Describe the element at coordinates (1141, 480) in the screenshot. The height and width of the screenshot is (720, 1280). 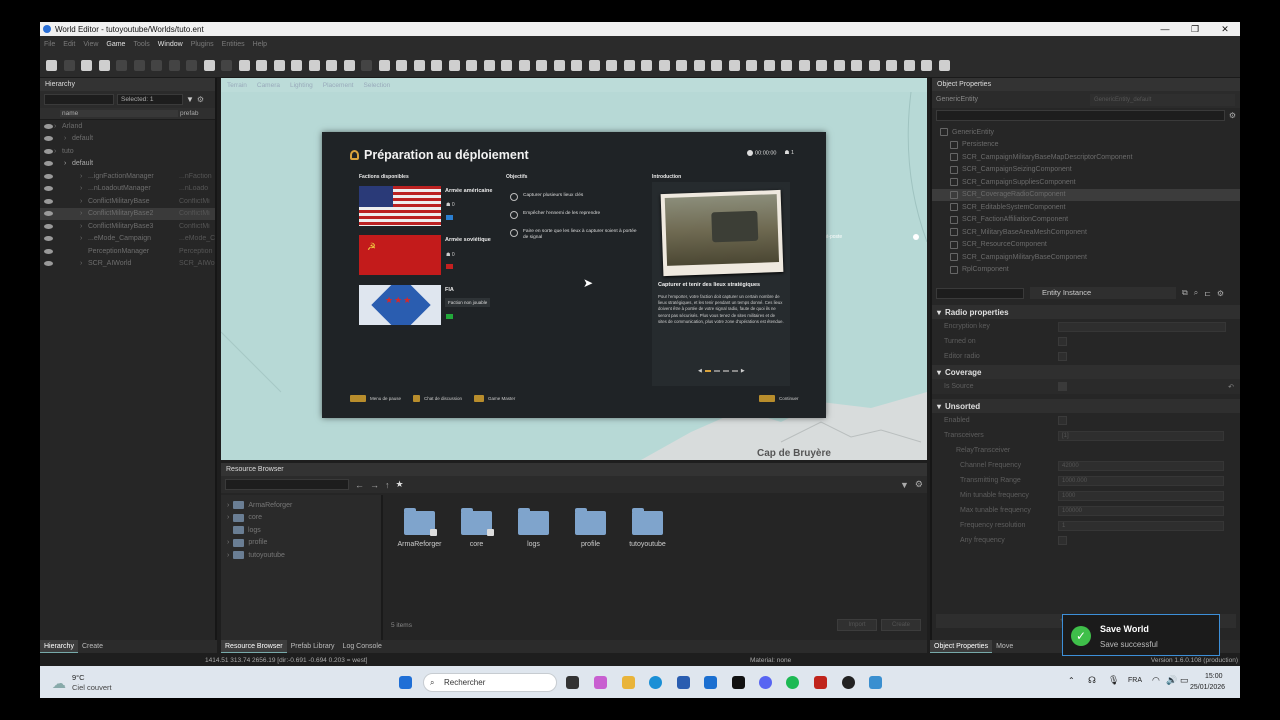
I see `transmitting-range-input: 1000.000` at that location.